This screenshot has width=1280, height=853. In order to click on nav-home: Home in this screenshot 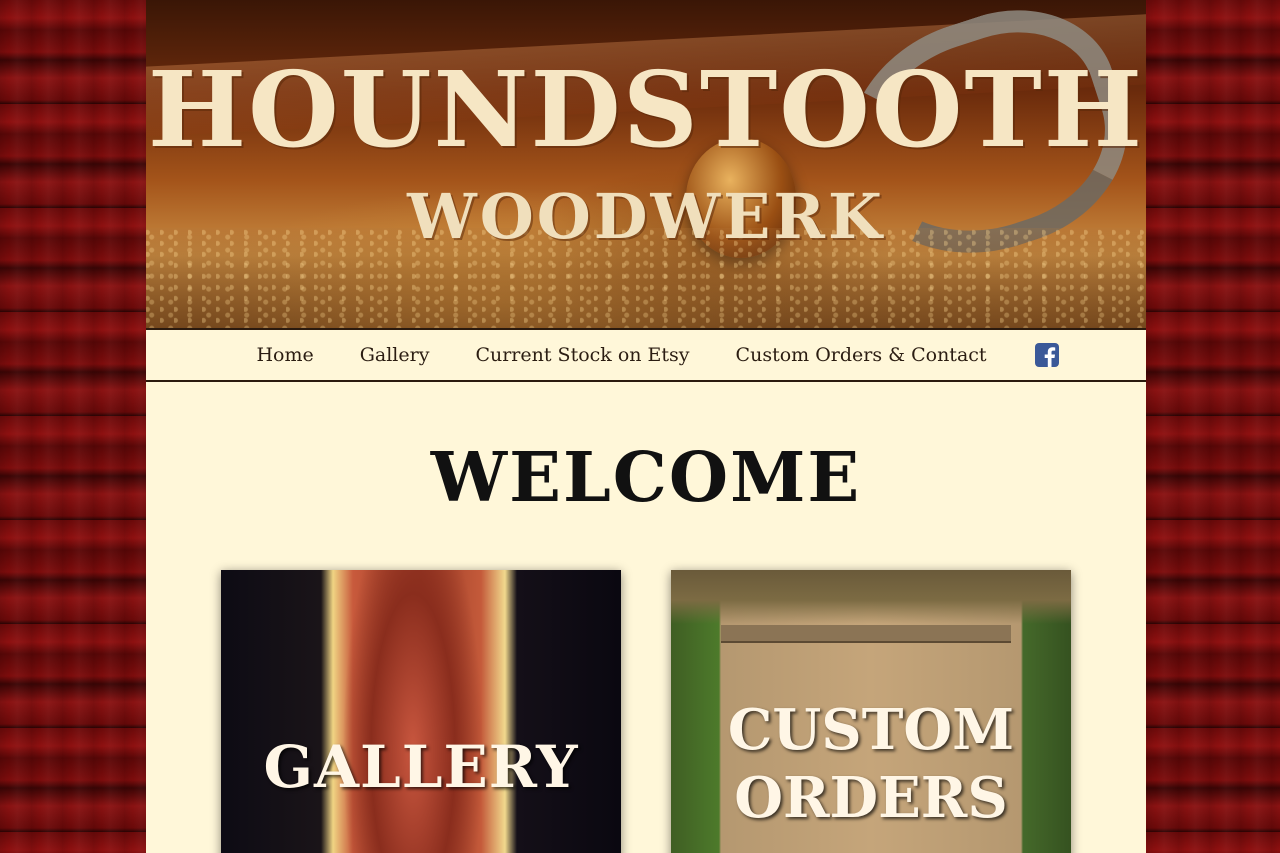, I will do `click(284, 355)`.